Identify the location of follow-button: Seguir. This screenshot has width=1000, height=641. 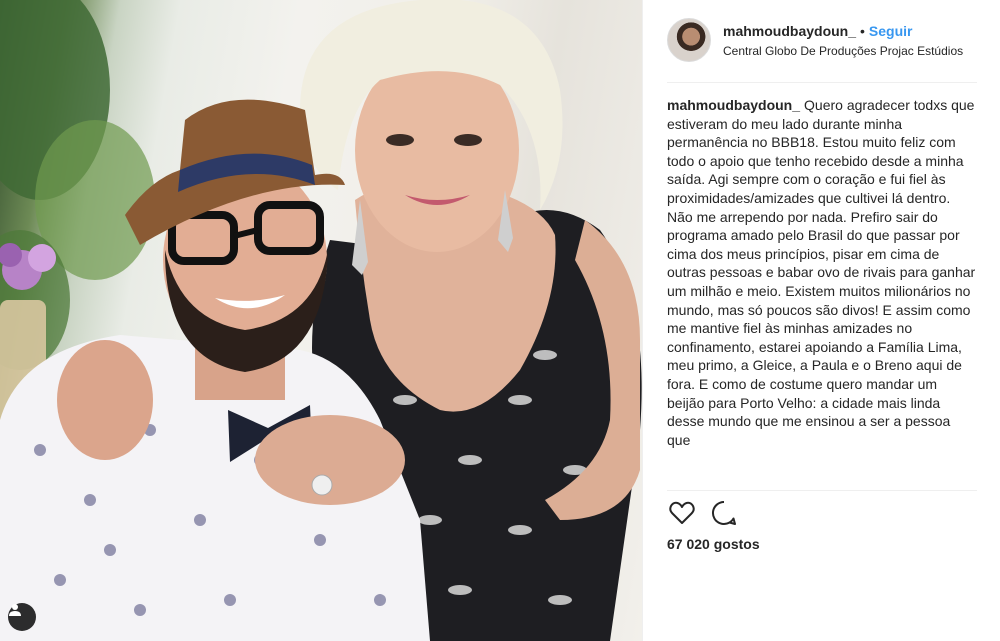
(891, 31).